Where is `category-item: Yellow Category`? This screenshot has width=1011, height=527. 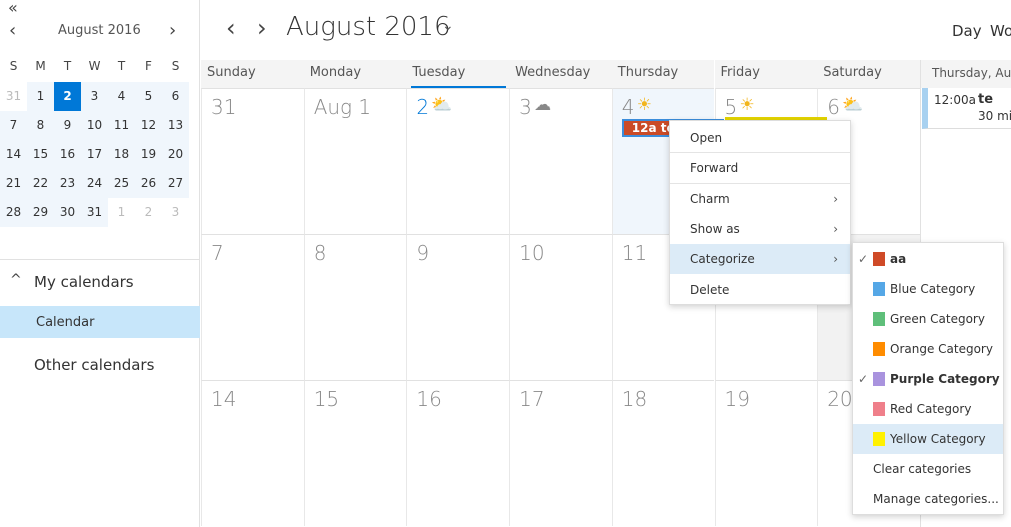 category-item: Yellow Category is located at coordinates (928, 439).